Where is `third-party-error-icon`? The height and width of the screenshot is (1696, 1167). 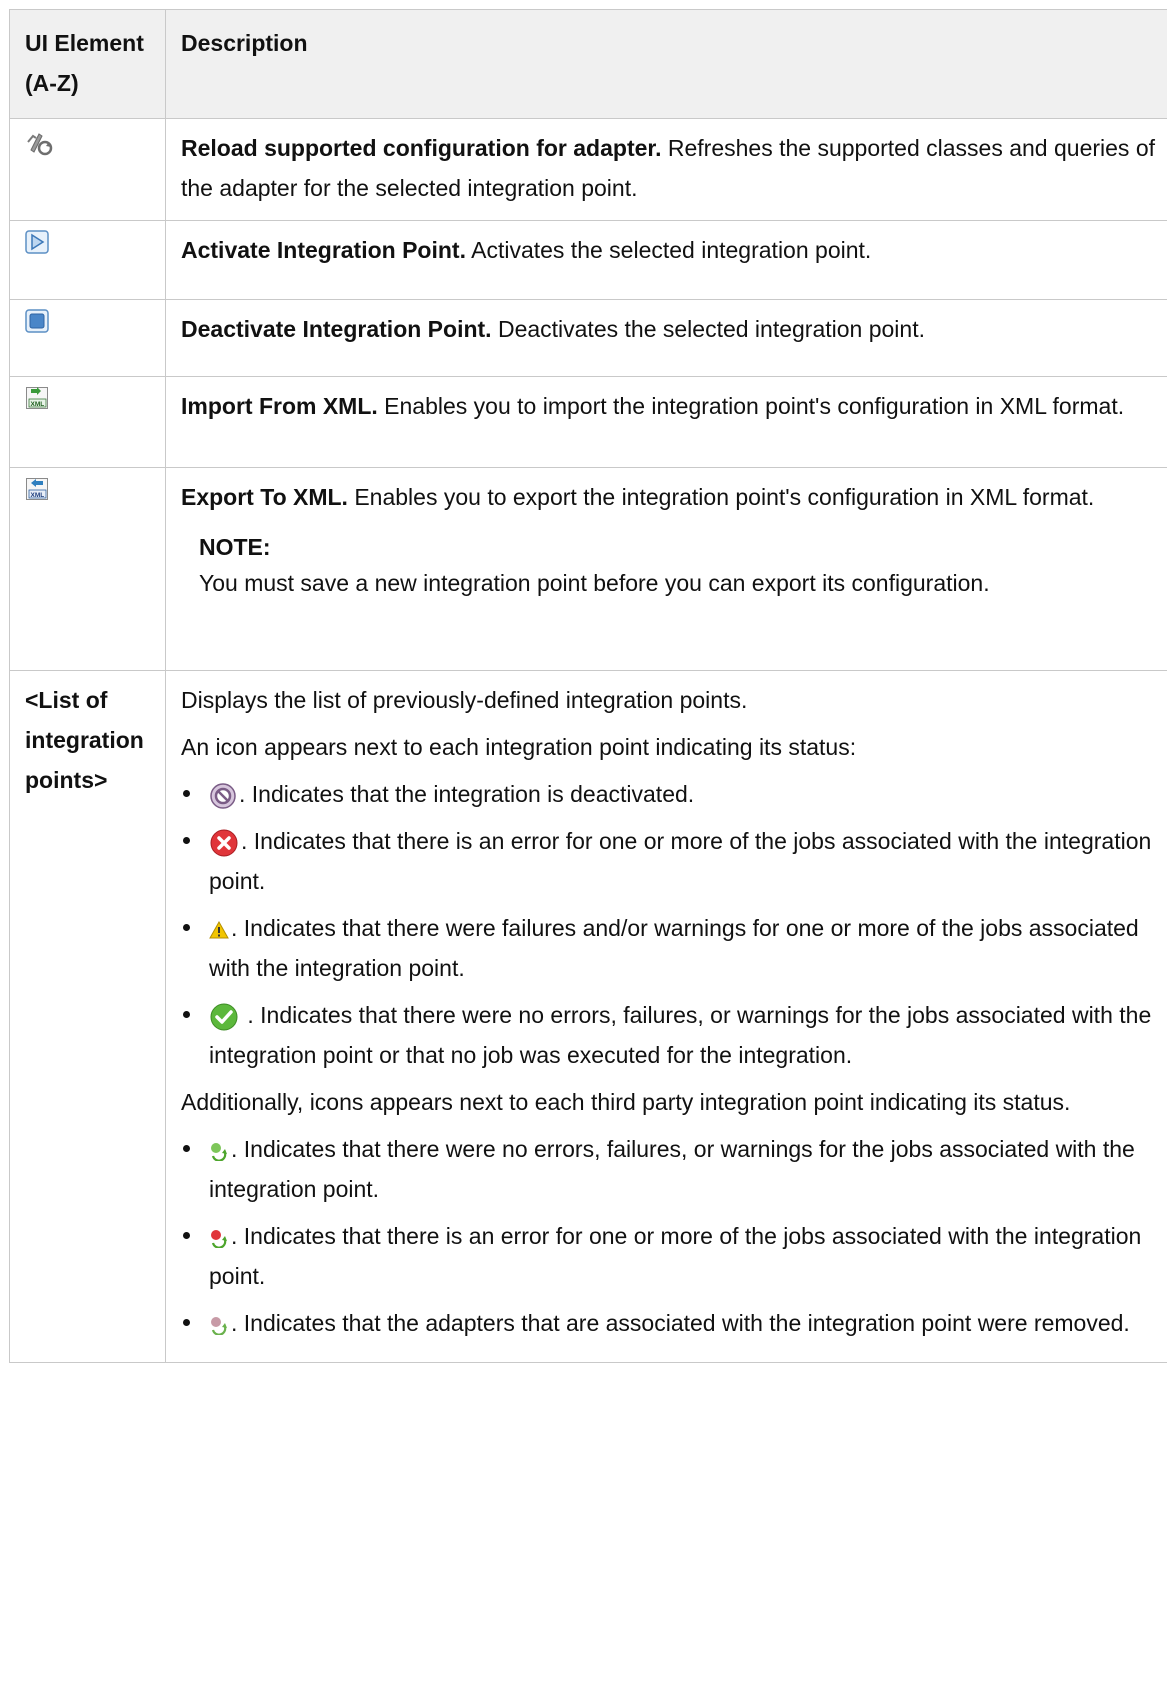 third-party-error-icon is located at coordinates (219, 1238).